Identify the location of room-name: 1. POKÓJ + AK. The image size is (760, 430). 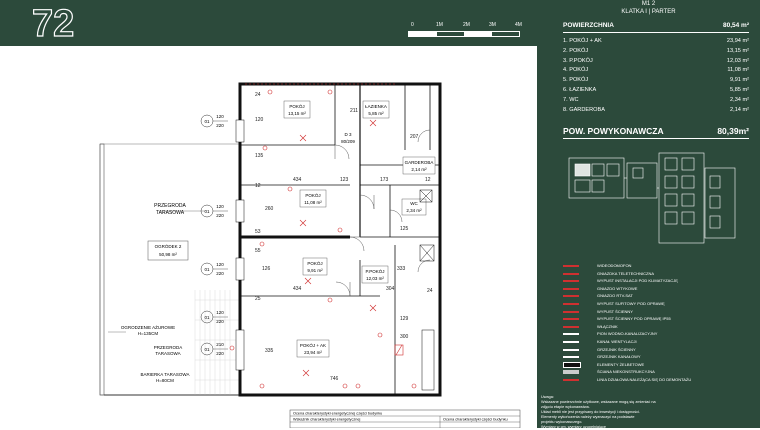
(582, 41).